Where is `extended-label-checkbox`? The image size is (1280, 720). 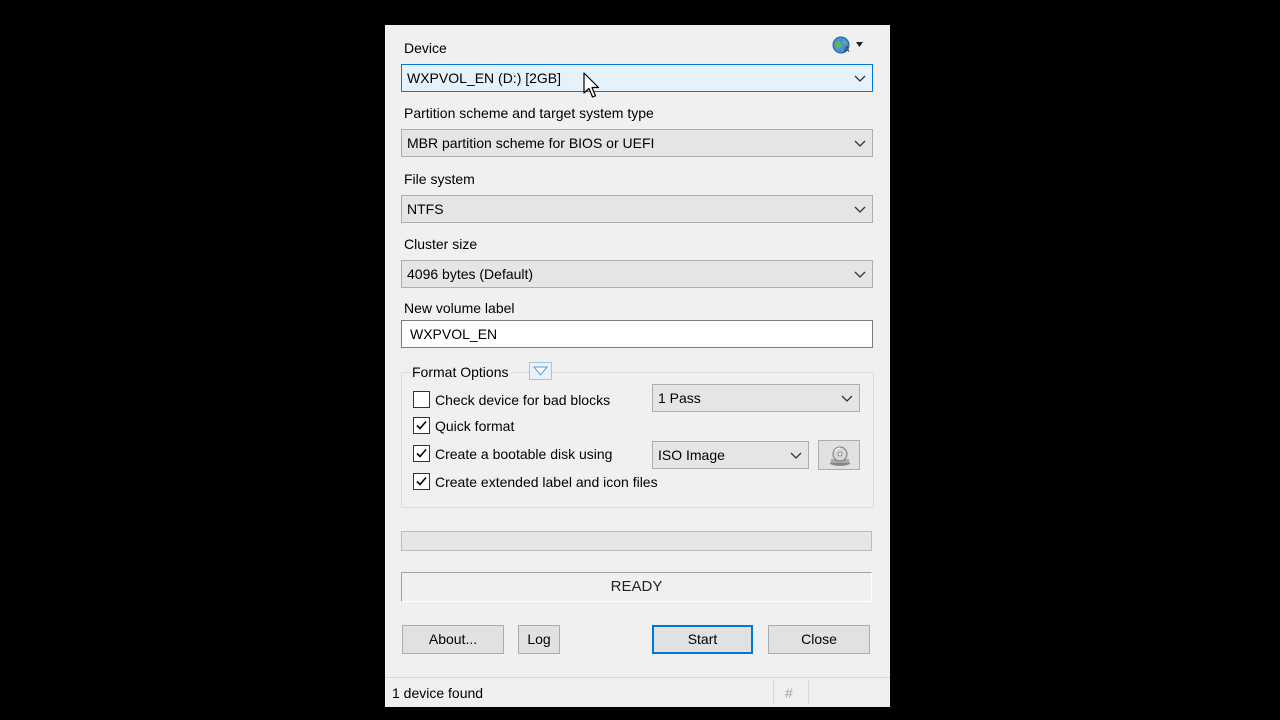 extended-label-checkbox is located at coordinates (421, 481).